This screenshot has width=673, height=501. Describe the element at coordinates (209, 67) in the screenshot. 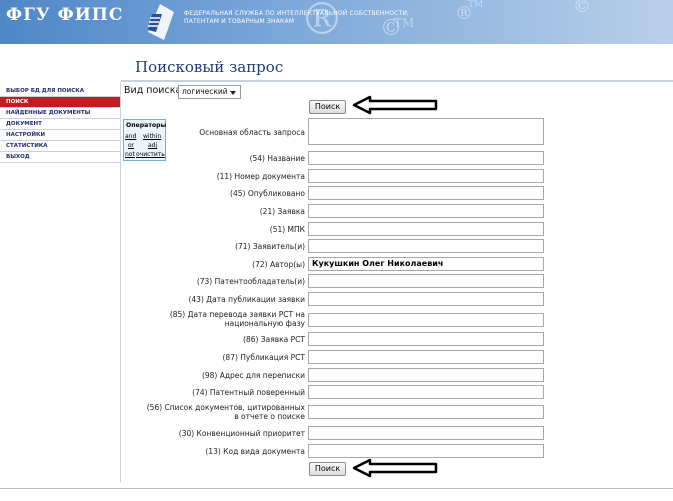

I see `page-title: Поисковый запрос` at that location.